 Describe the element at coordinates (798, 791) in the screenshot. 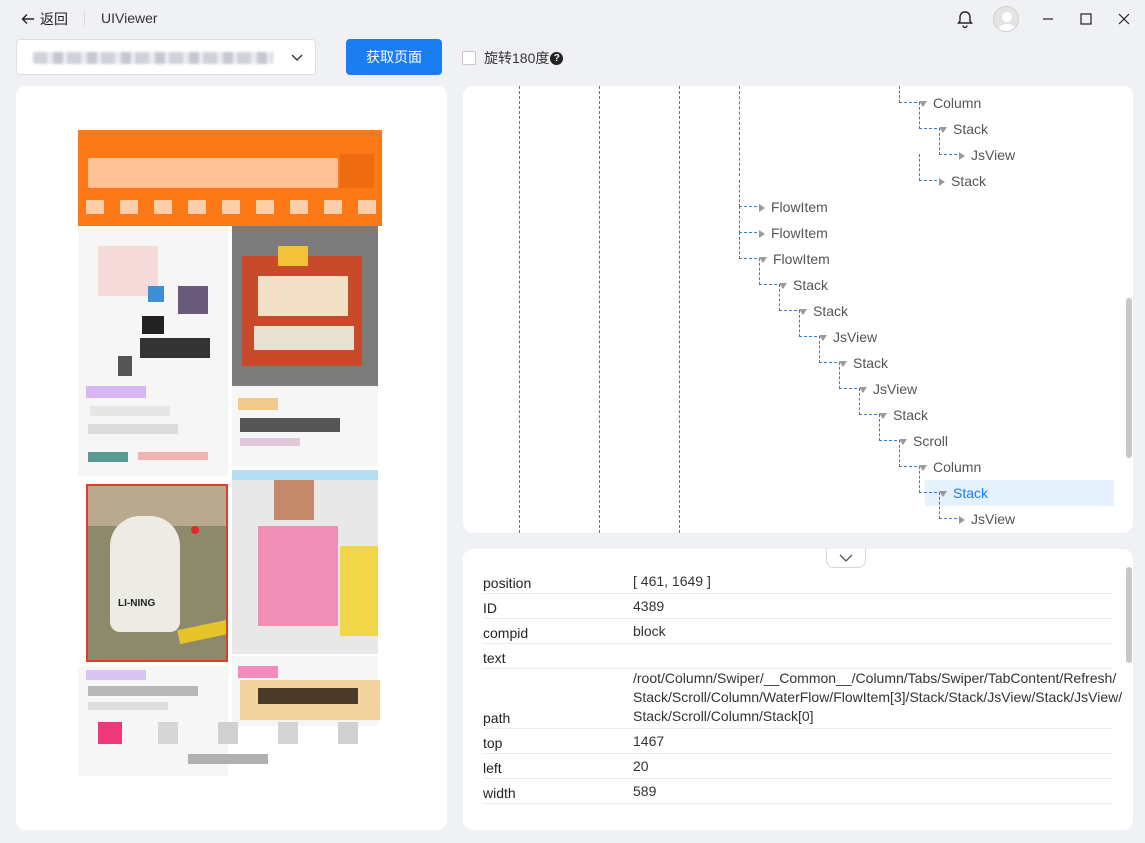

I see `attribute-row: width 589` at that location.